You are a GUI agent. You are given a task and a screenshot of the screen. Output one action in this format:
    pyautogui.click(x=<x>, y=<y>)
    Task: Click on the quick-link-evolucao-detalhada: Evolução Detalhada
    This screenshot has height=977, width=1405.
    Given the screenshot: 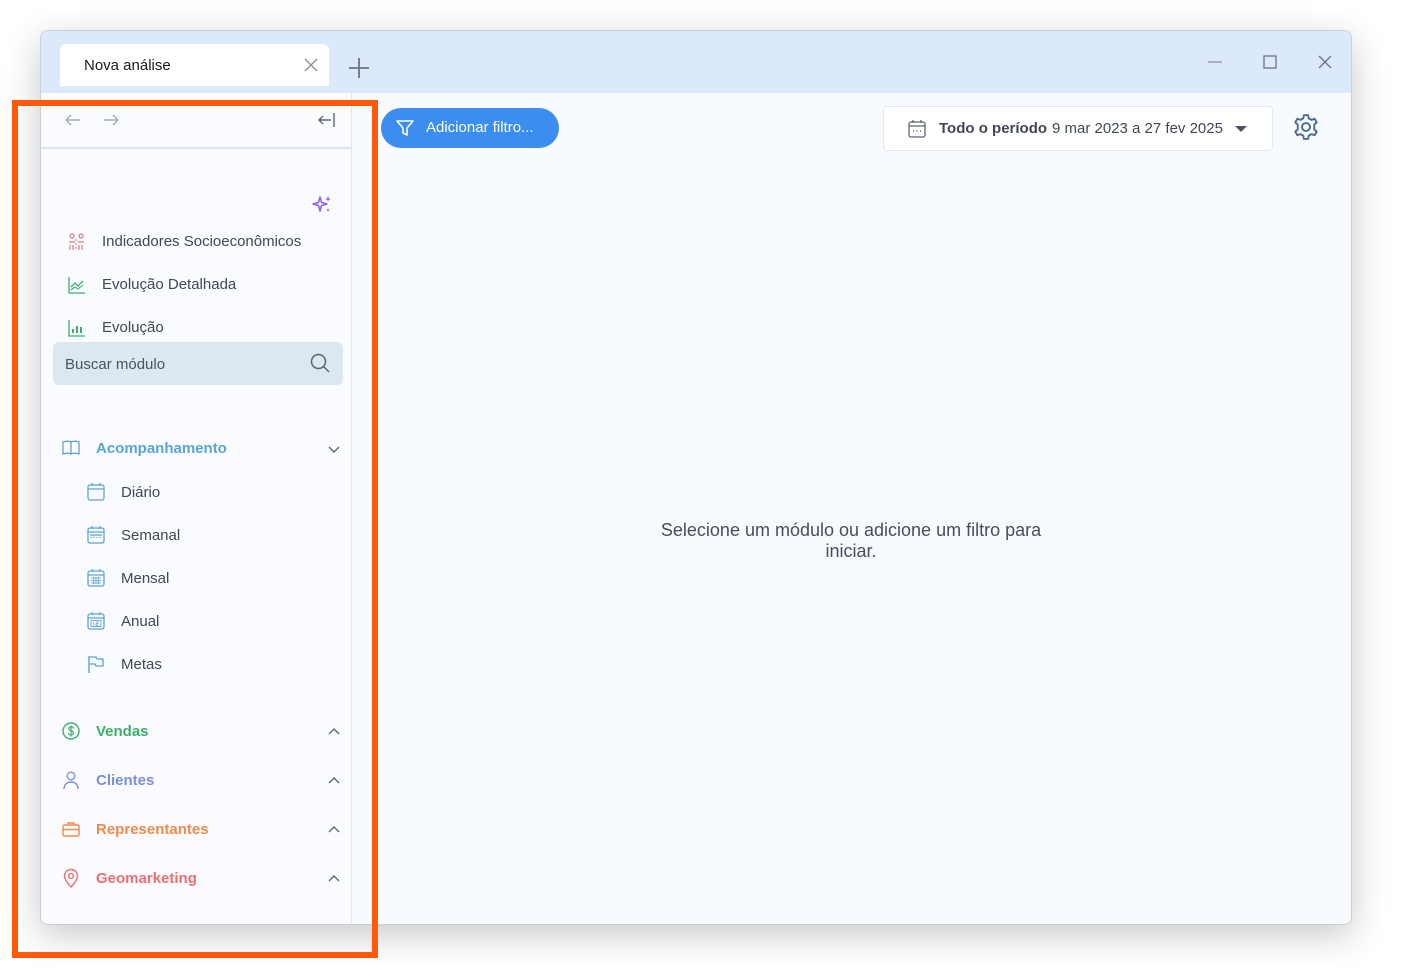 What is the action you would take?
    pyautogui.click(x=202, y=285)
    